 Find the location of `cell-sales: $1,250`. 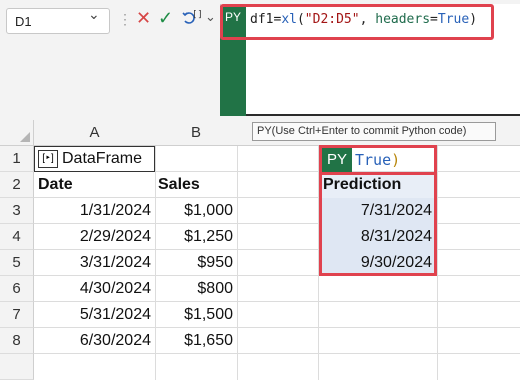

cell-sales: $1,250 is located at coordinates (194, 237).